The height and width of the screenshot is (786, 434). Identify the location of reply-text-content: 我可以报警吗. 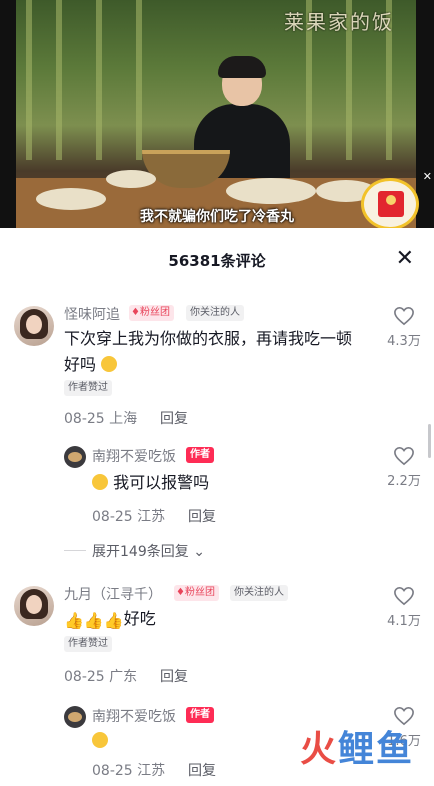
(161, 482).